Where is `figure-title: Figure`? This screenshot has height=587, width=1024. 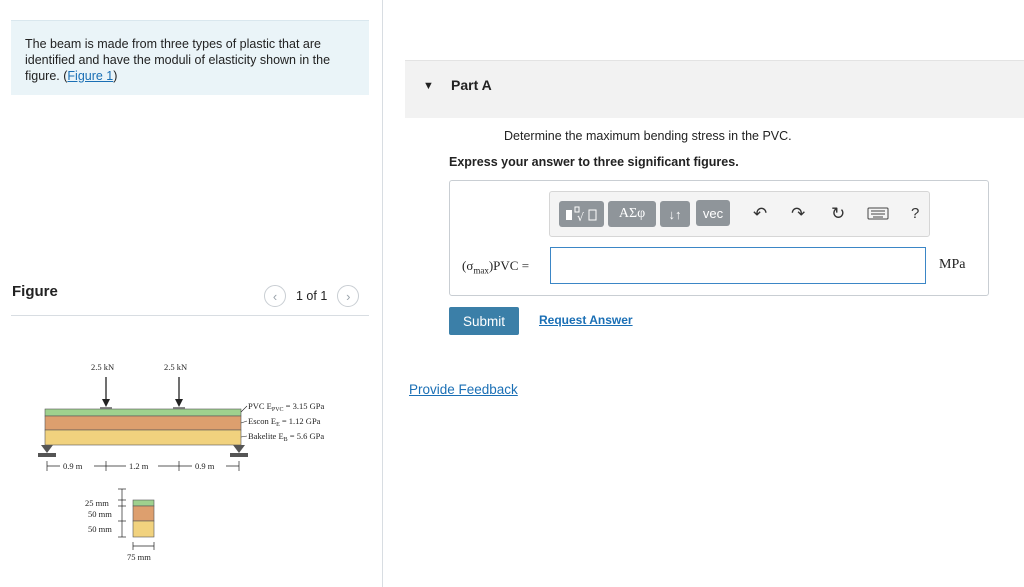 figure-title: Figure is located at coordinates (35, 291).